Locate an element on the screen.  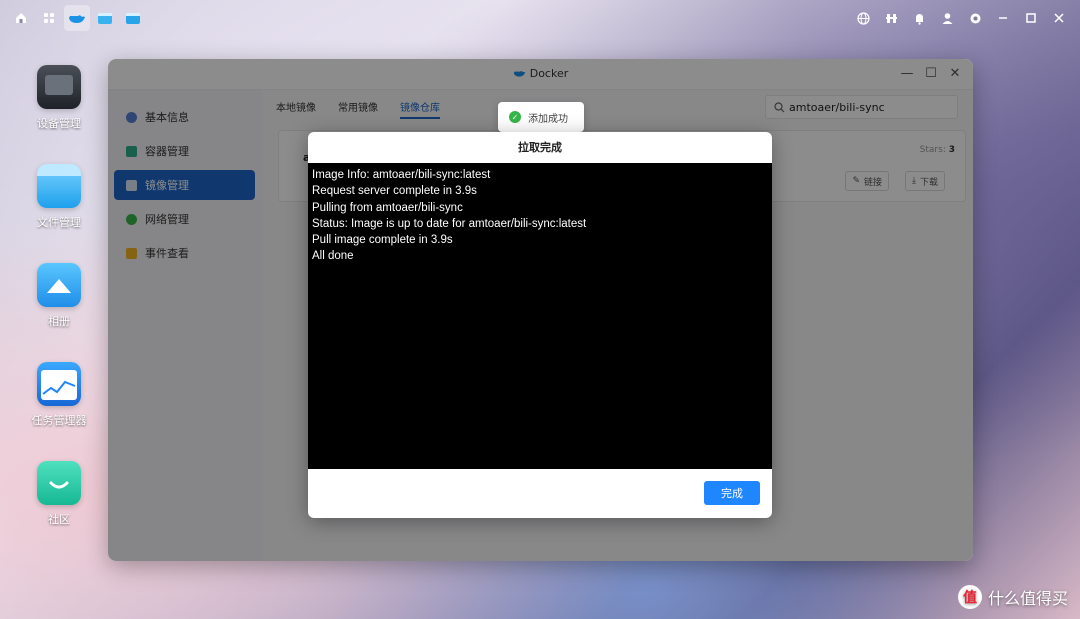
desktop-icon-label: 文件管理 is located at coordinates (59, 222).